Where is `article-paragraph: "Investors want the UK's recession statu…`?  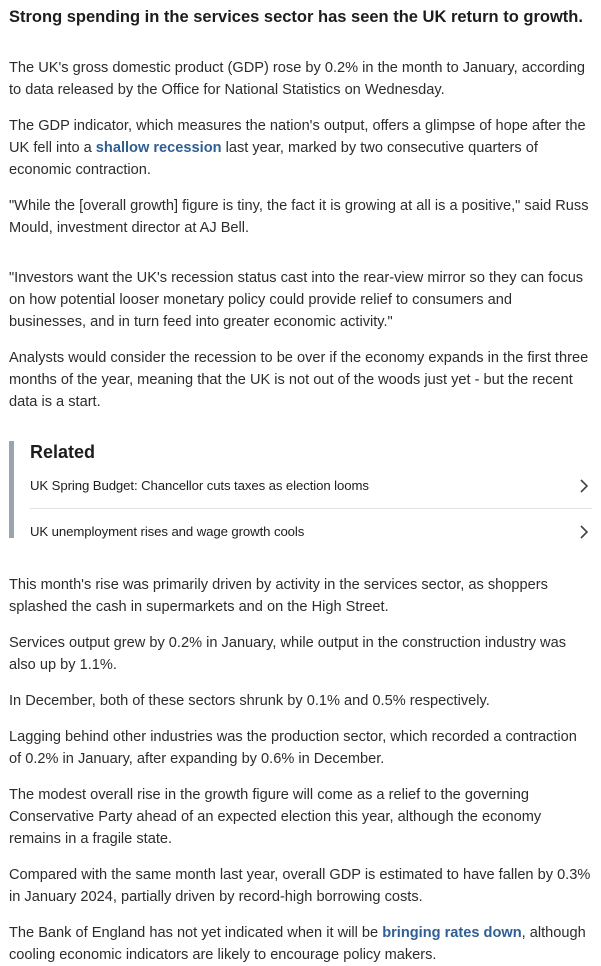 article-paragraph: "Investors want the UK's recession statu… is located at coordinates (296, 300).